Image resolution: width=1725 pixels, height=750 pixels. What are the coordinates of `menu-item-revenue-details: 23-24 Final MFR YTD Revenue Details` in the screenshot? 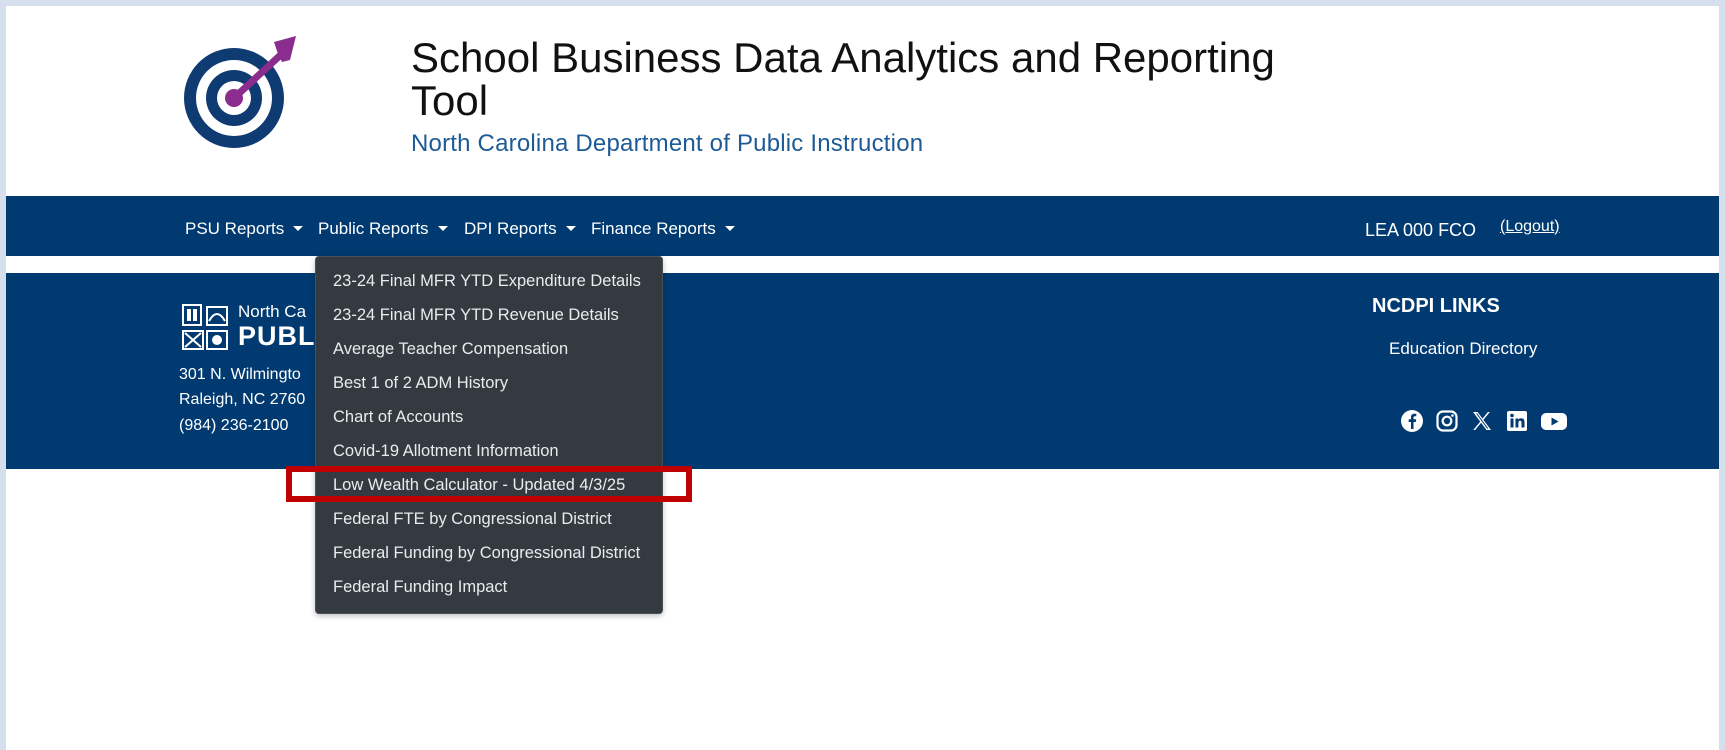 It's located at (476, 315).